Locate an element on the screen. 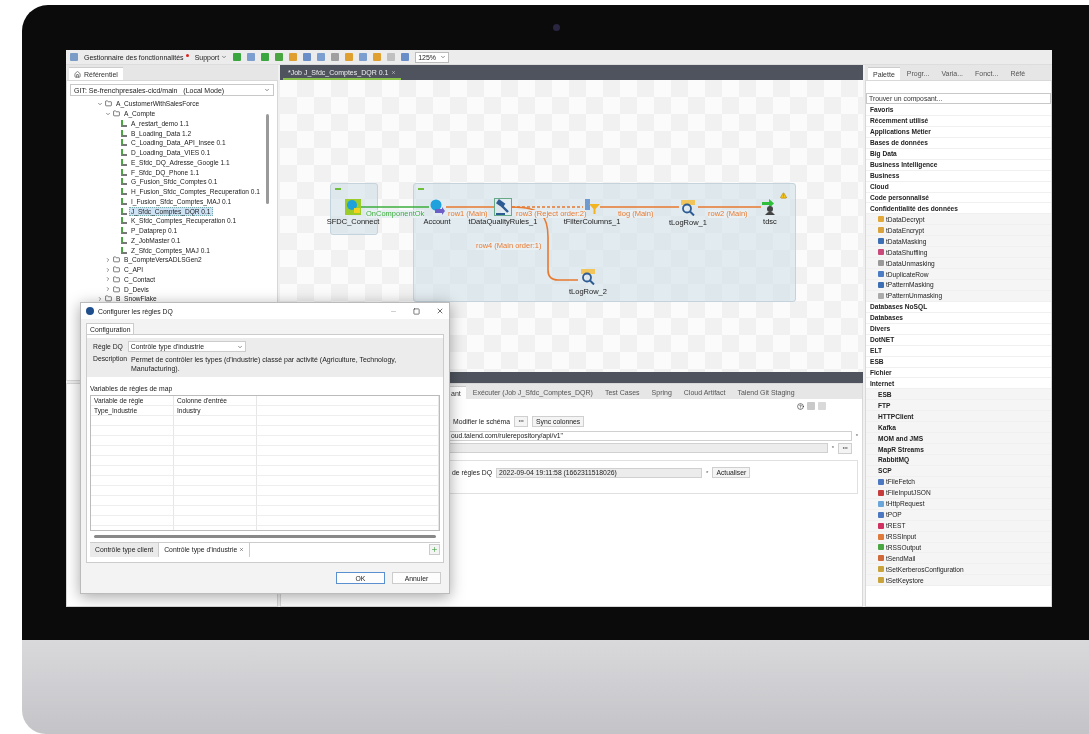  warning-icon is located at coordinates (783, 195).